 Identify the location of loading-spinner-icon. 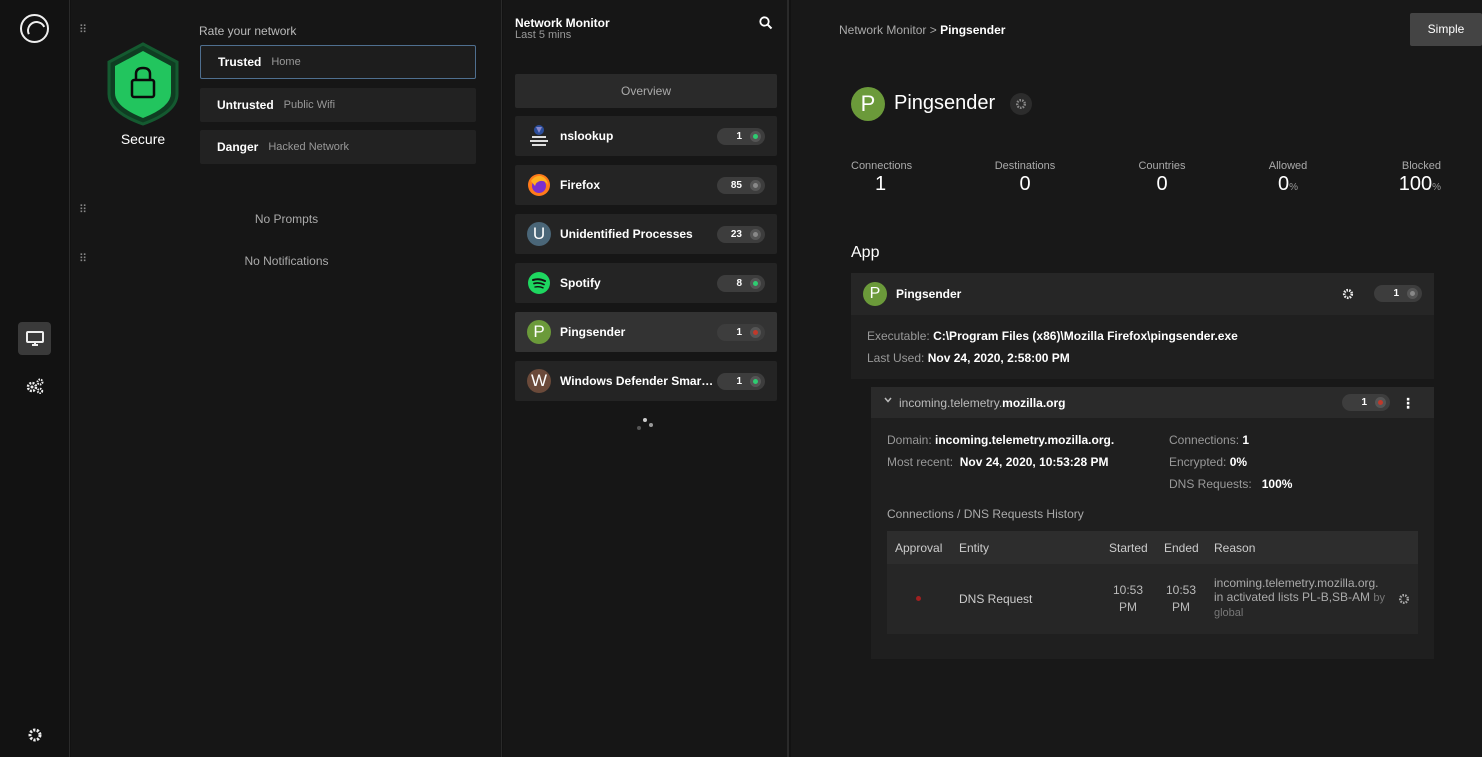
(647, 426).